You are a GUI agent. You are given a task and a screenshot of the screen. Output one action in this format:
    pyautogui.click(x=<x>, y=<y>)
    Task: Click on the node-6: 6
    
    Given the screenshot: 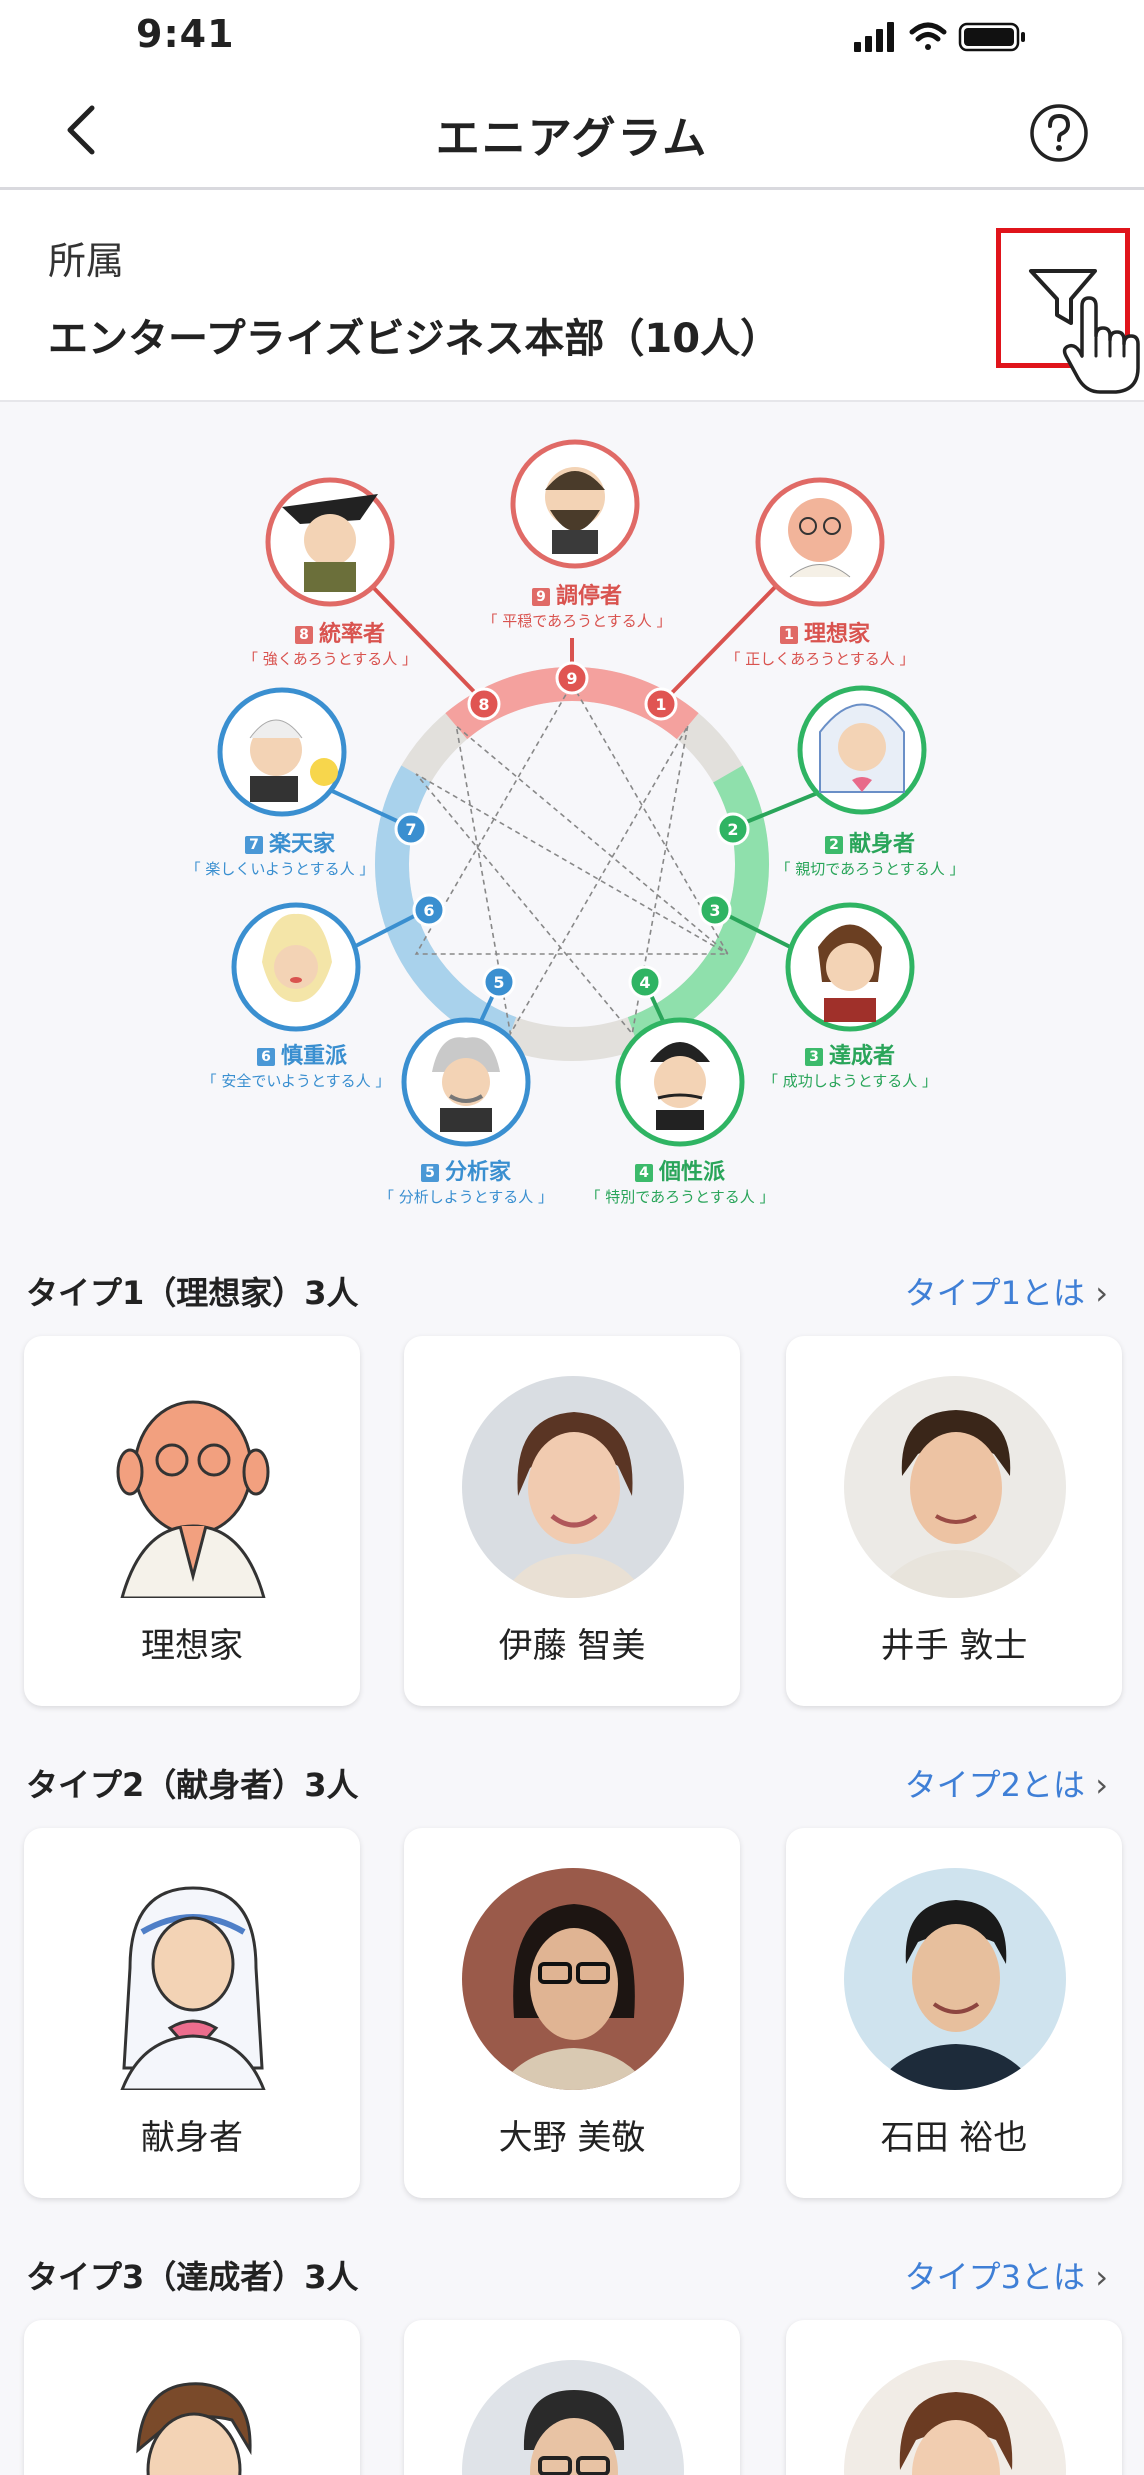 What is the action you would take?
    pyautogui.click(x=429, y=910)
    